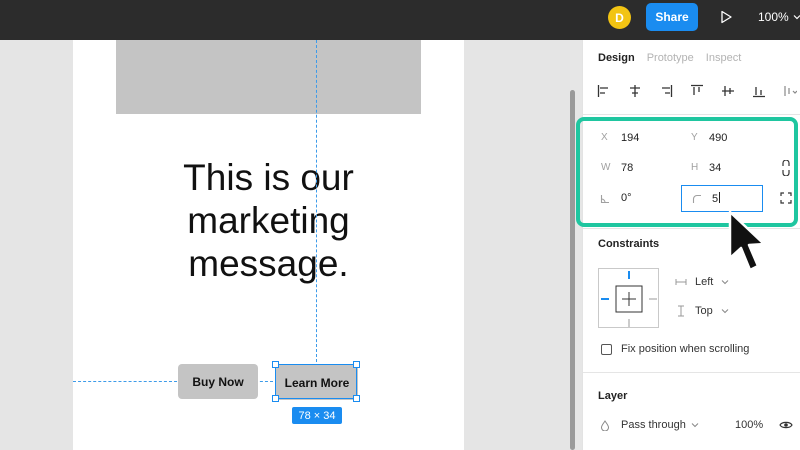 This screenshot has width=800, height=450. Describe the element at coordinates (604, 91) in the screenshot. I see `align-left-icon` at that location.